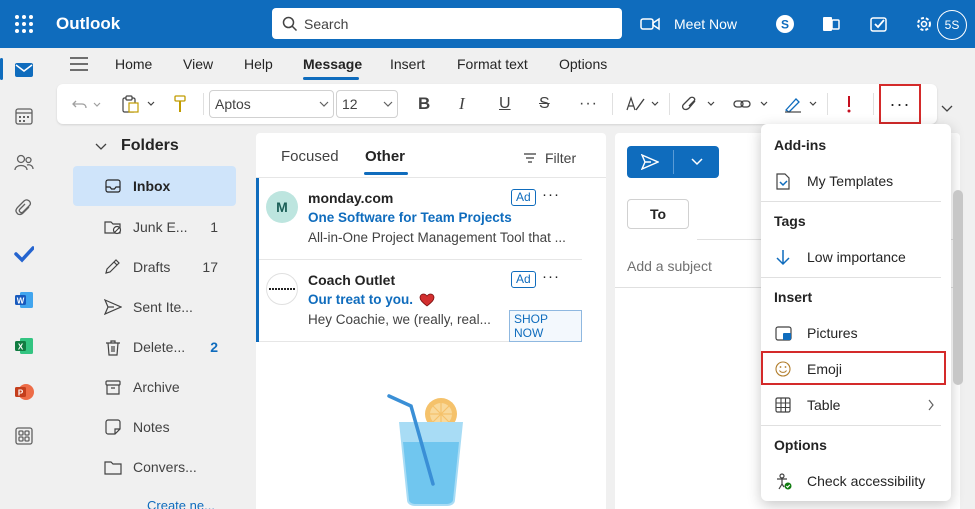 This screenshot has width=975, height=509. What do you see at coordinates (407, 64) in the screenshot?
I see `tab-insert: Insert` at bounding box center [407, 64].